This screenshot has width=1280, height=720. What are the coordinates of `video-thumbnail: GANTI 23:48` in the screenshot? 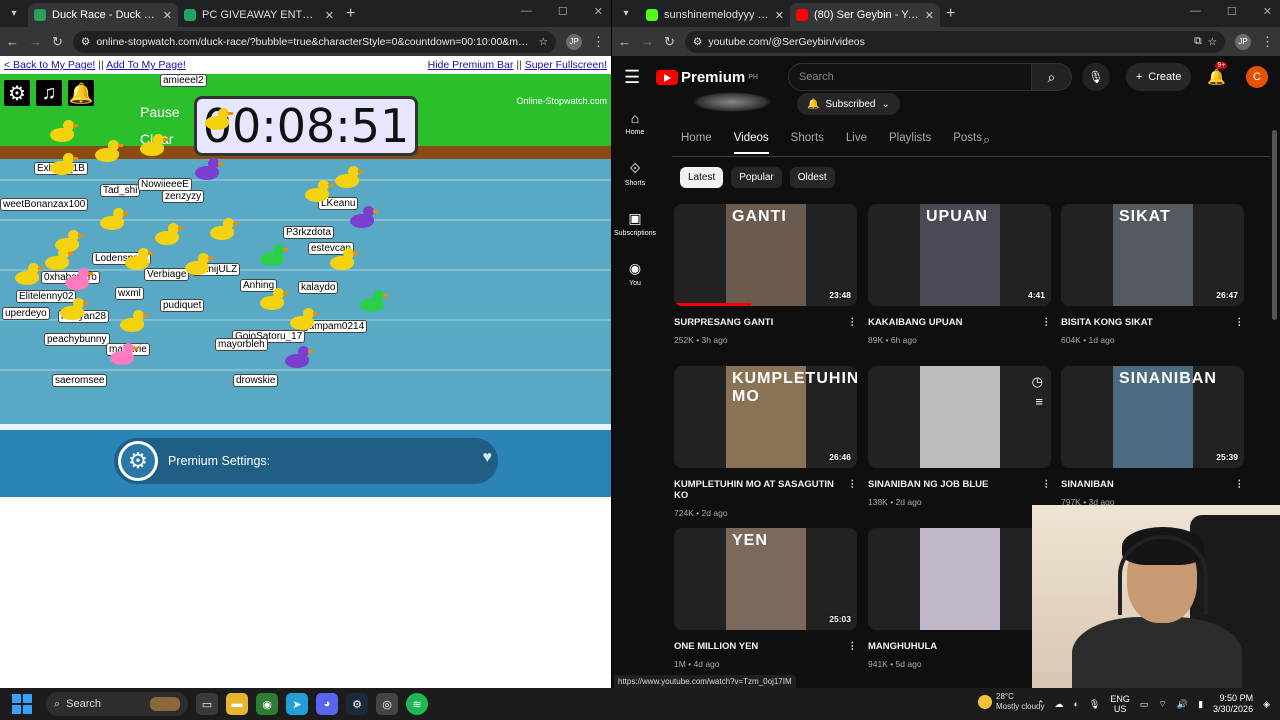 It's located at (765, 255).